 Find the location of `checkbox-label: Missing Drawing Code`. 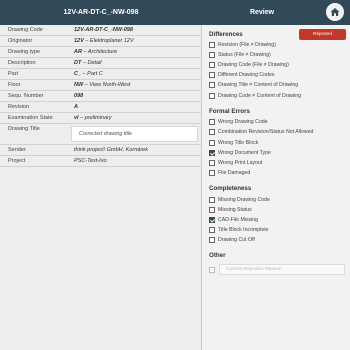

checkbox-label: Missing Drawing Code is located at coordinates (244, 200).